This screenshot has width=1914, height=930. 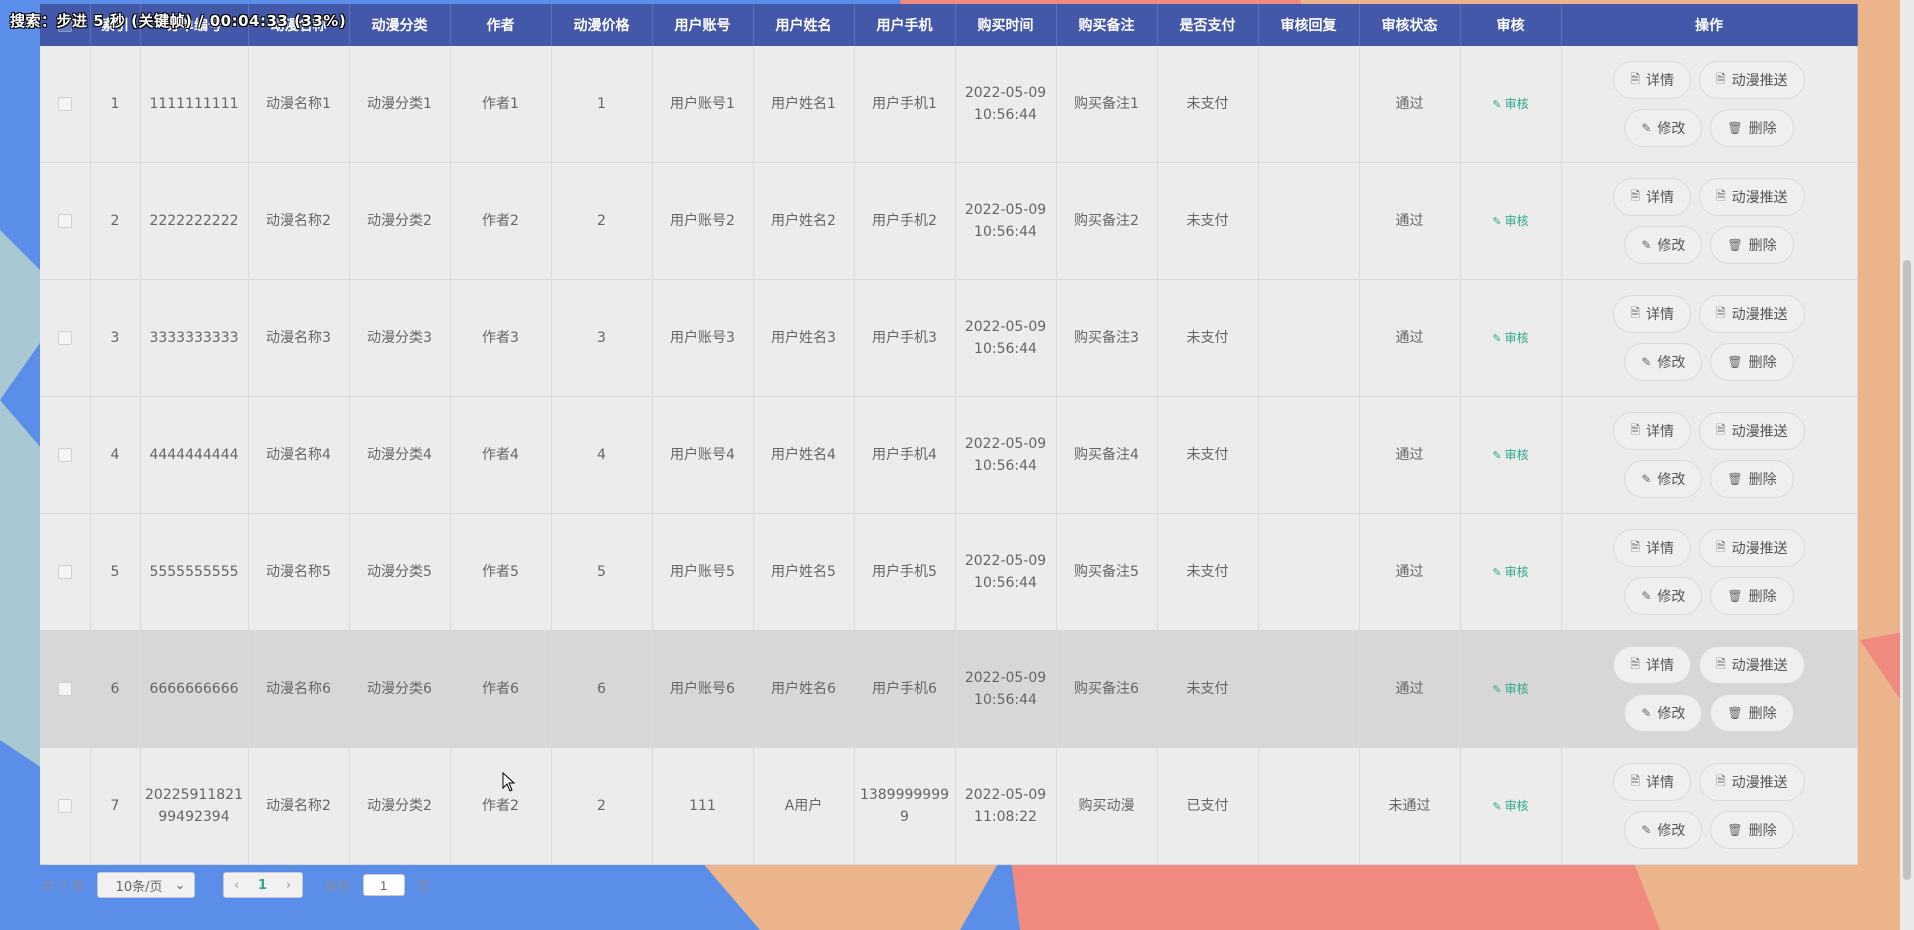 I want to click on chevron-right-icon: ›, so click(x=289, y=885).